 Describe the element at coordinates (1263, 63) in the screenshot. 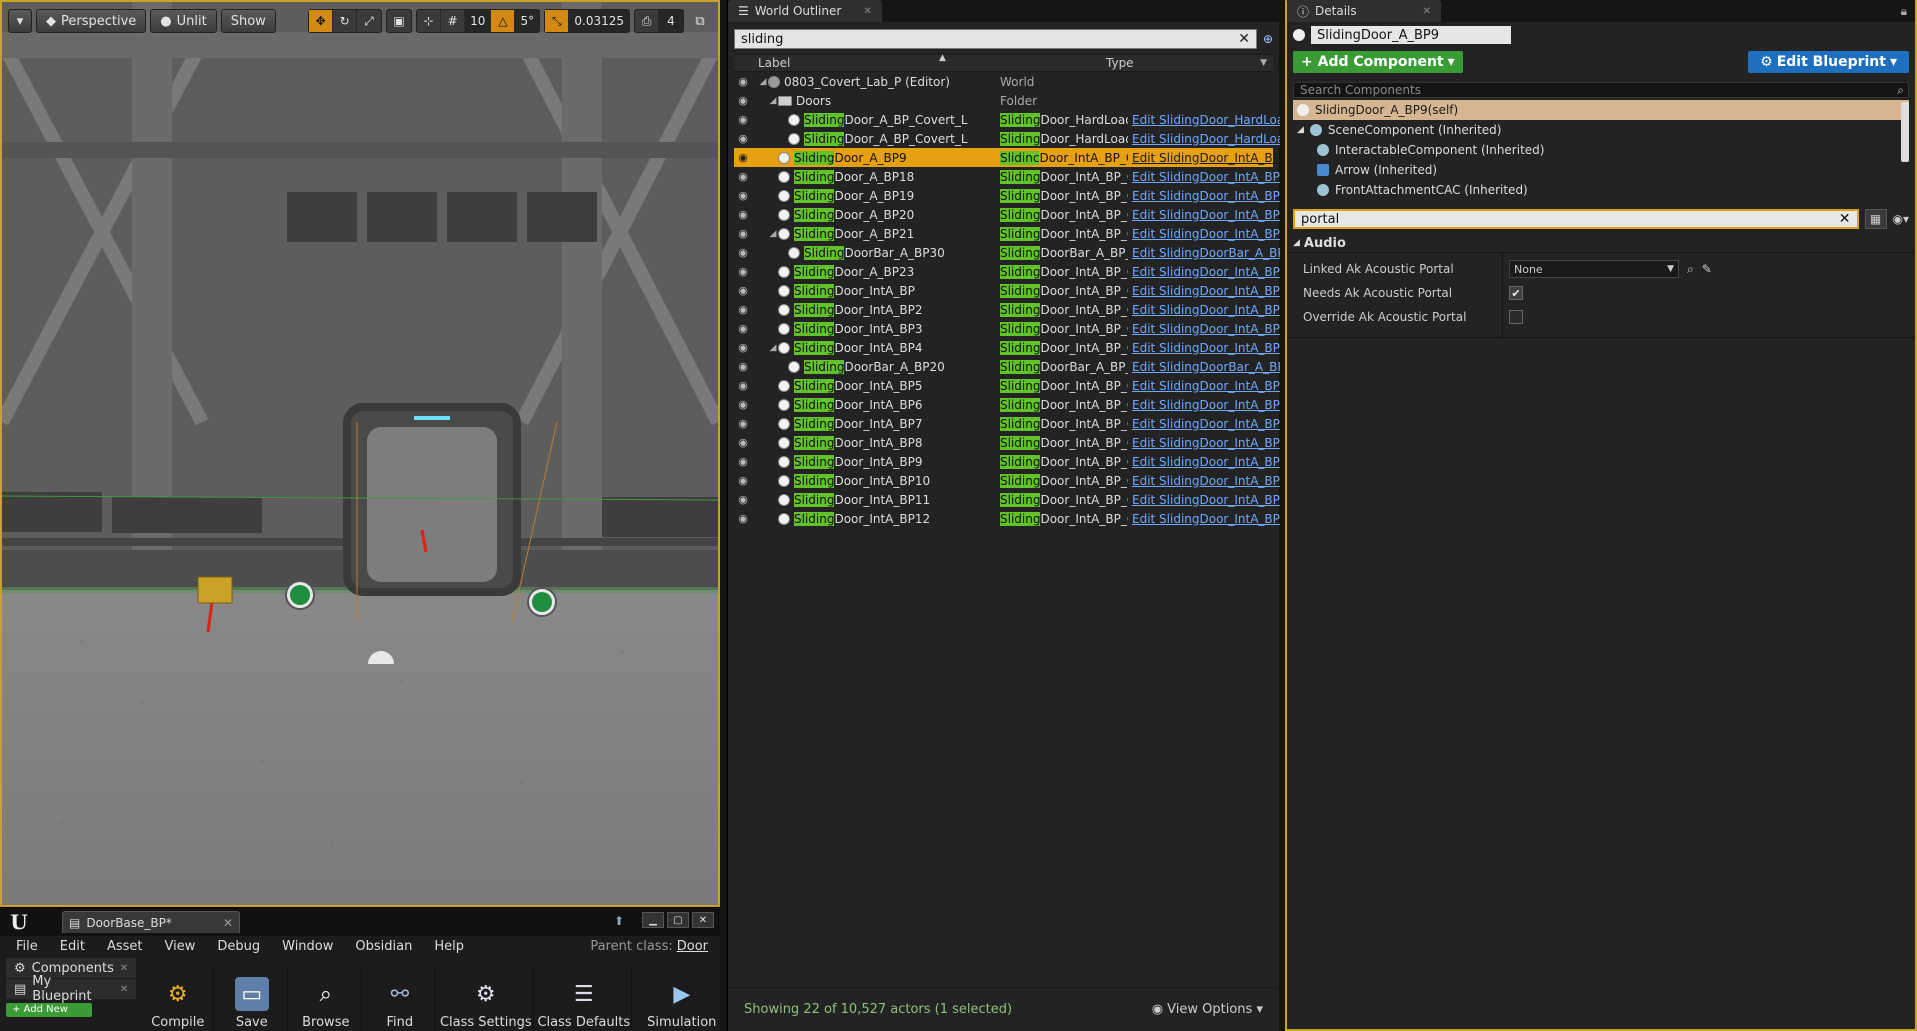

I see `column-options-icon: ▼` at that location.